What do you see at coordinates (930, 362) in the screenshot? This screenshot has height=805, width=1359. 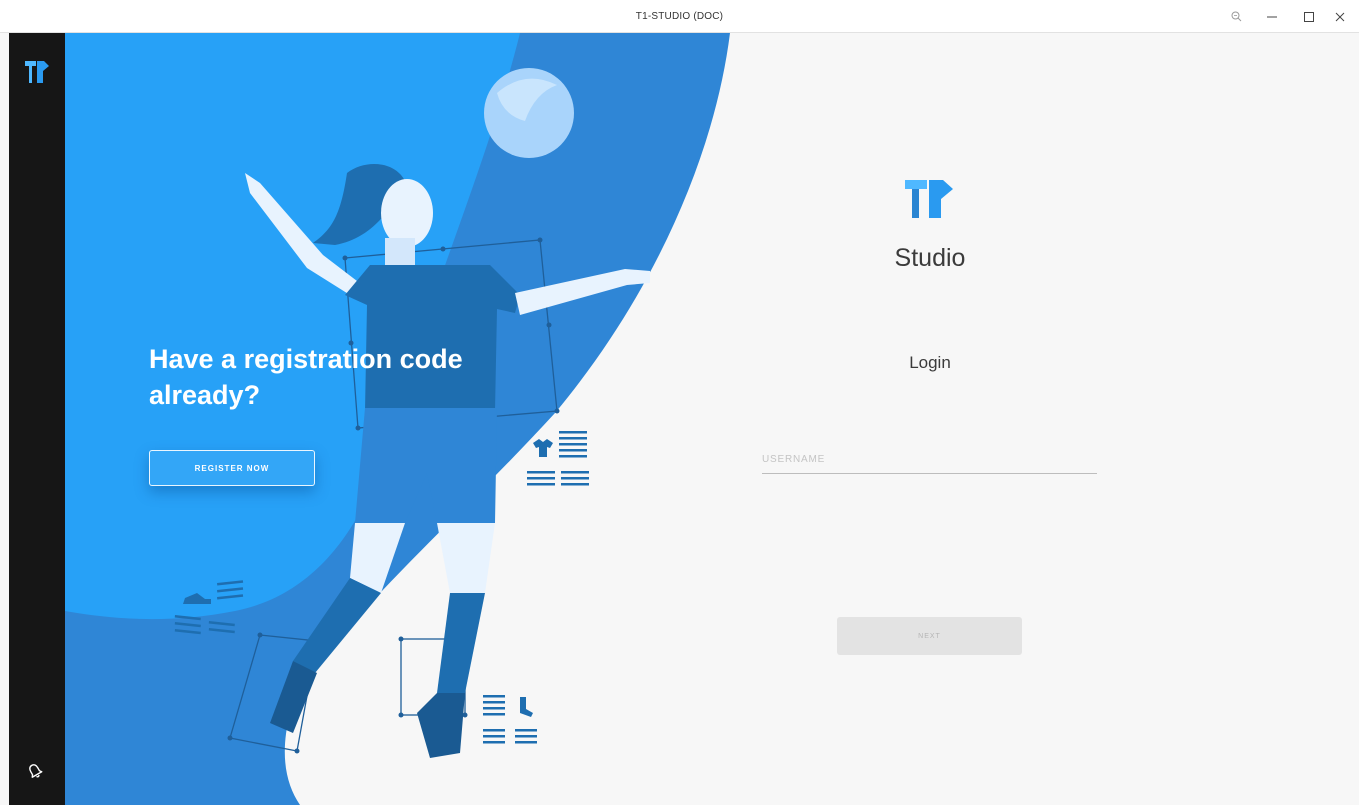 I see `login-title: Login` at bounding box center [930, 362].